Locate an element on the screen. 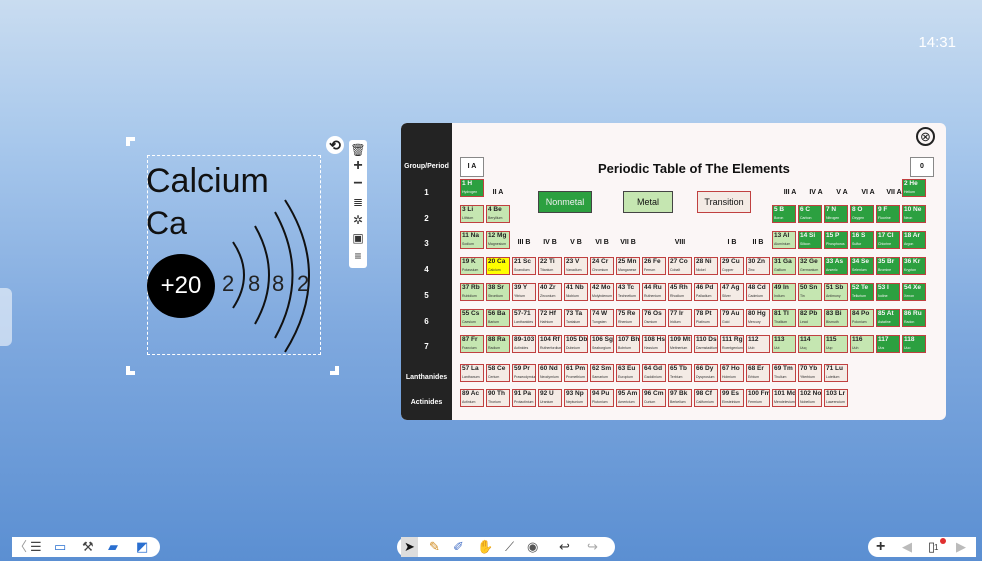 This screenshot has width=982, height=561. element-cell: 62 Sm Samarium is located at coordinates (602, 373).